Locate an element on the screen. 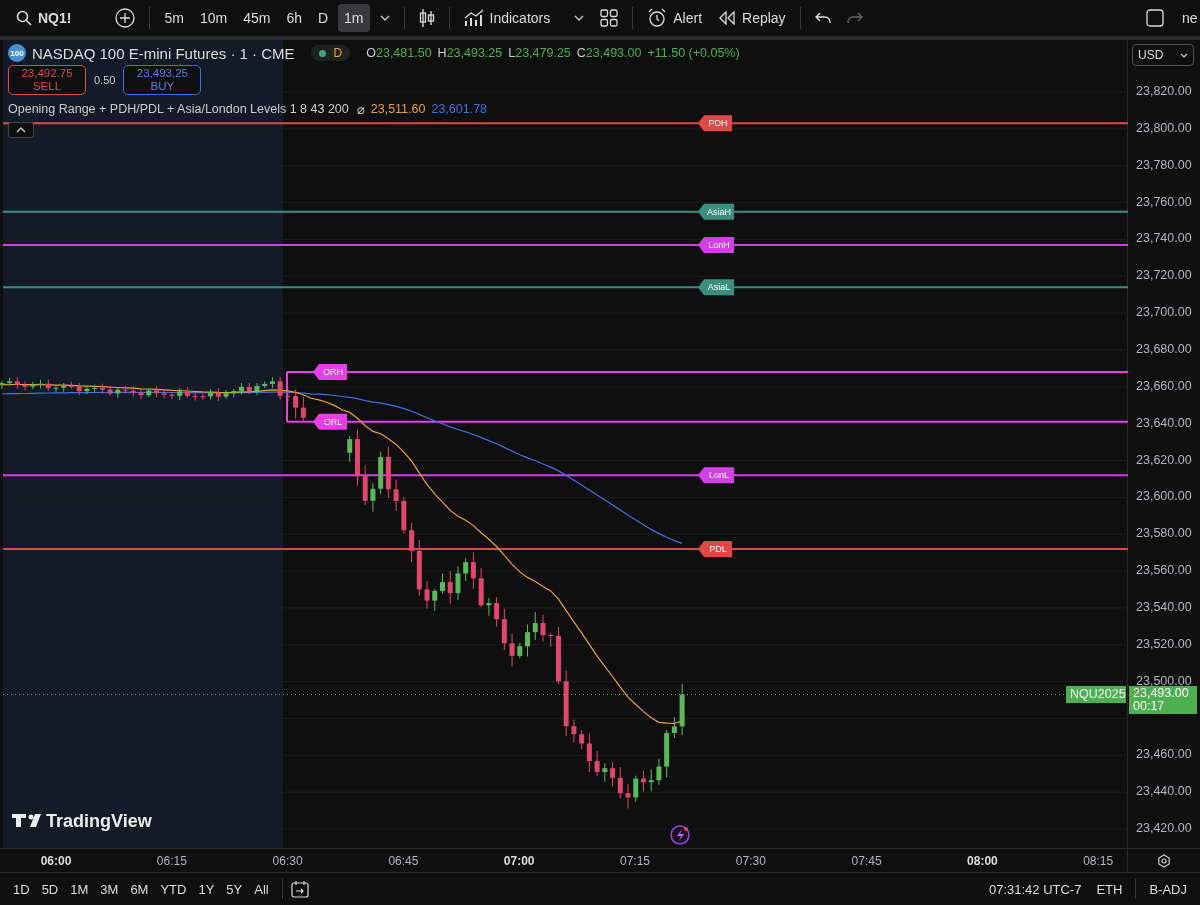 The width and height of the screenshot is (1200, 905). range-button: YTD is located at coordinates (173, 889).